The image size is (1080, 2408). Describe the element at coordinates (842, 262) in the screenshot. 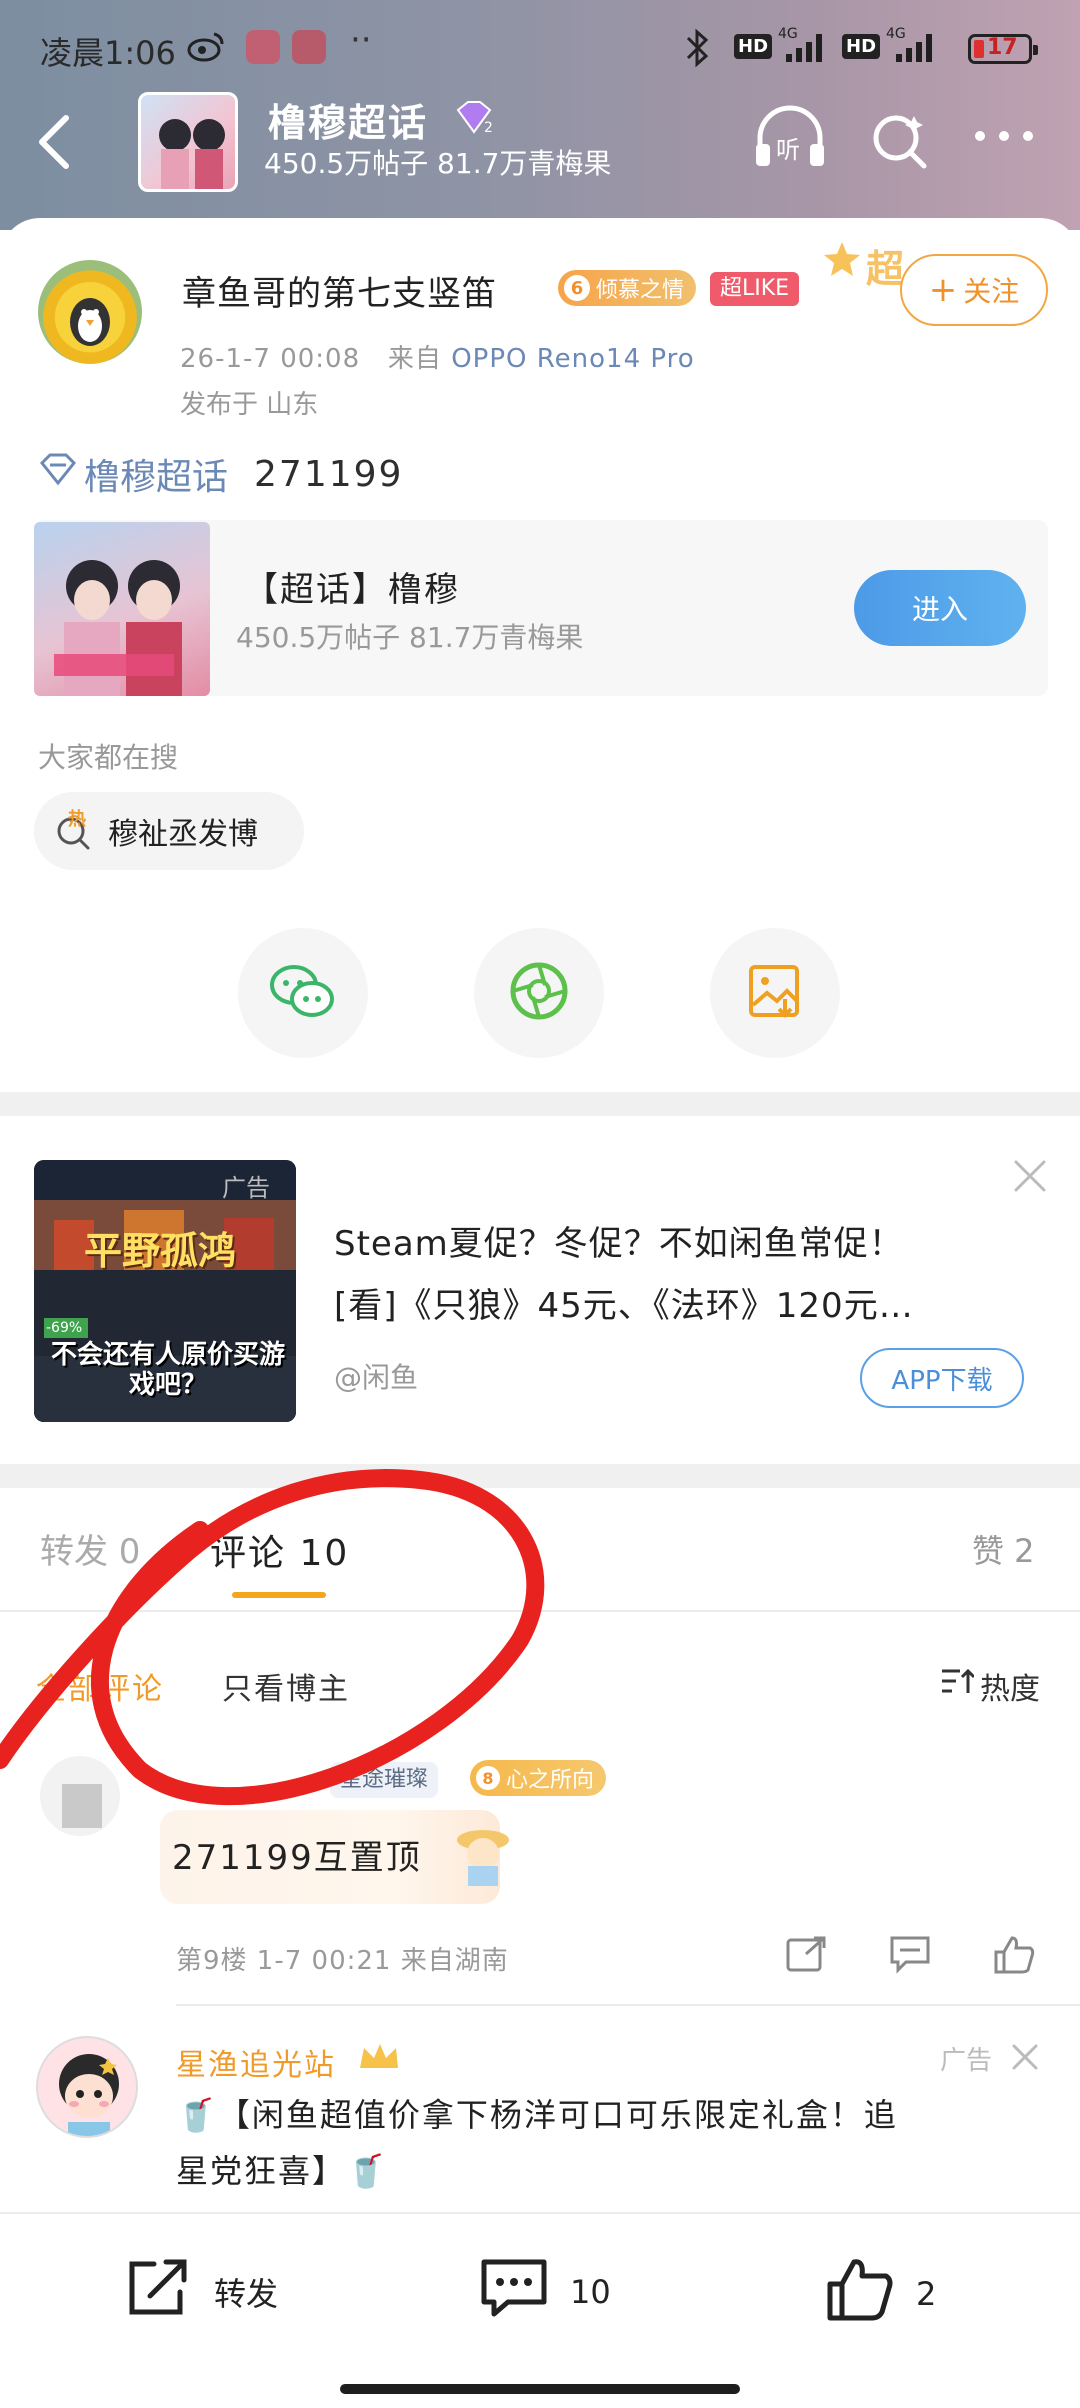

I see `super-tag-star-icon` at that location.